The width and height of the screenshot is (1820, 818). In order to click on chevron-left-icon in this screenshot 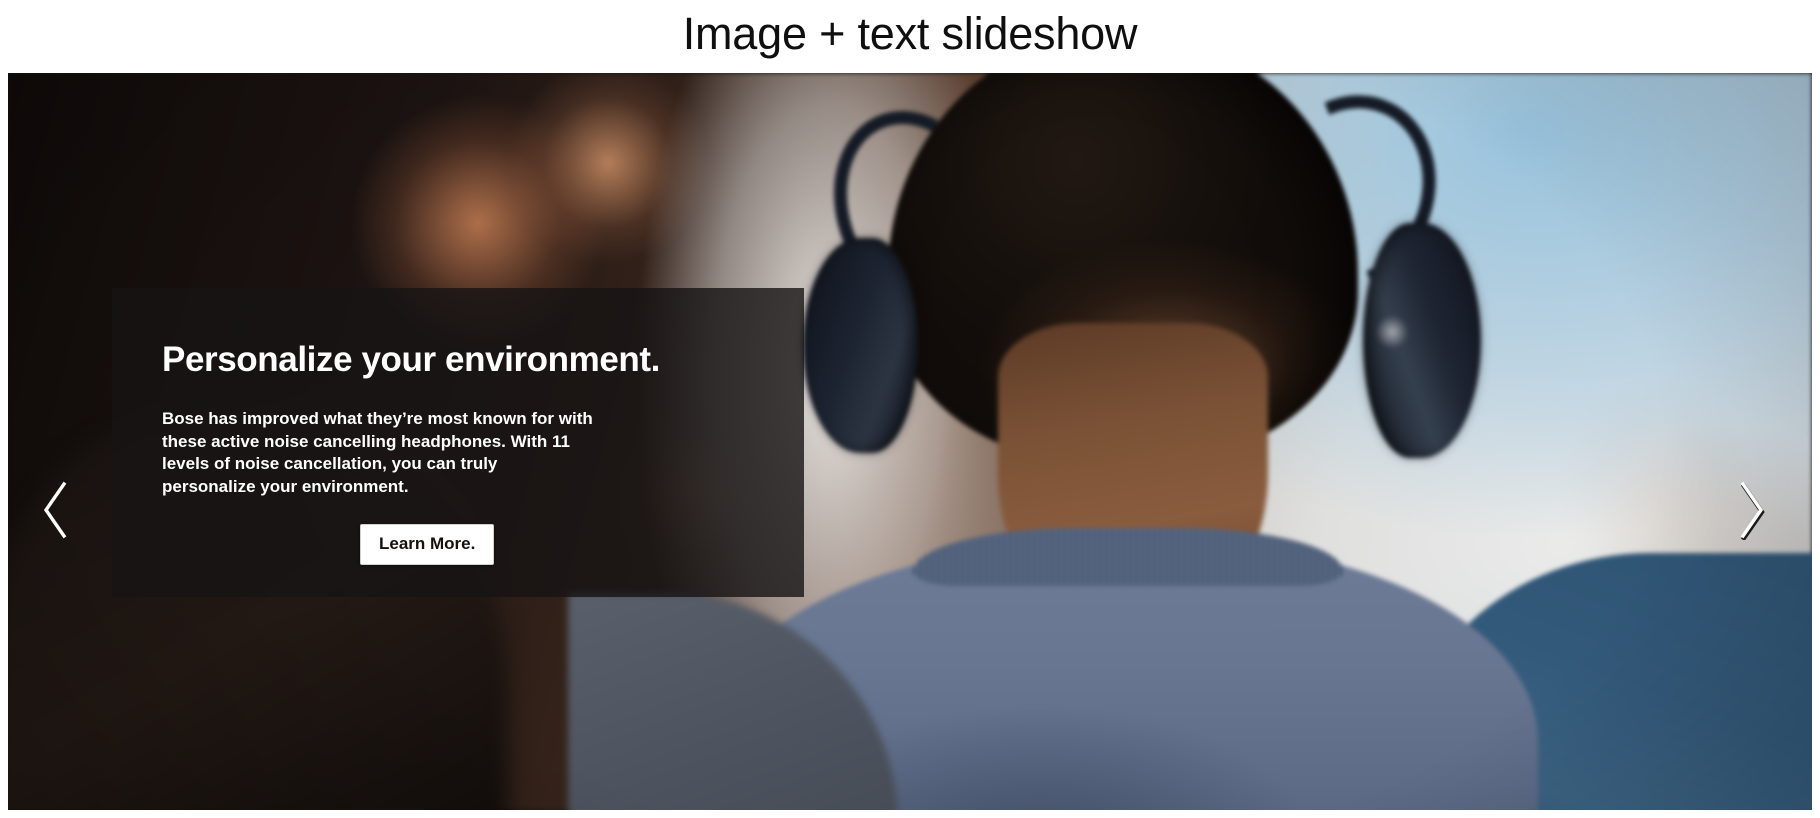, I will do `click(56, 510)`.